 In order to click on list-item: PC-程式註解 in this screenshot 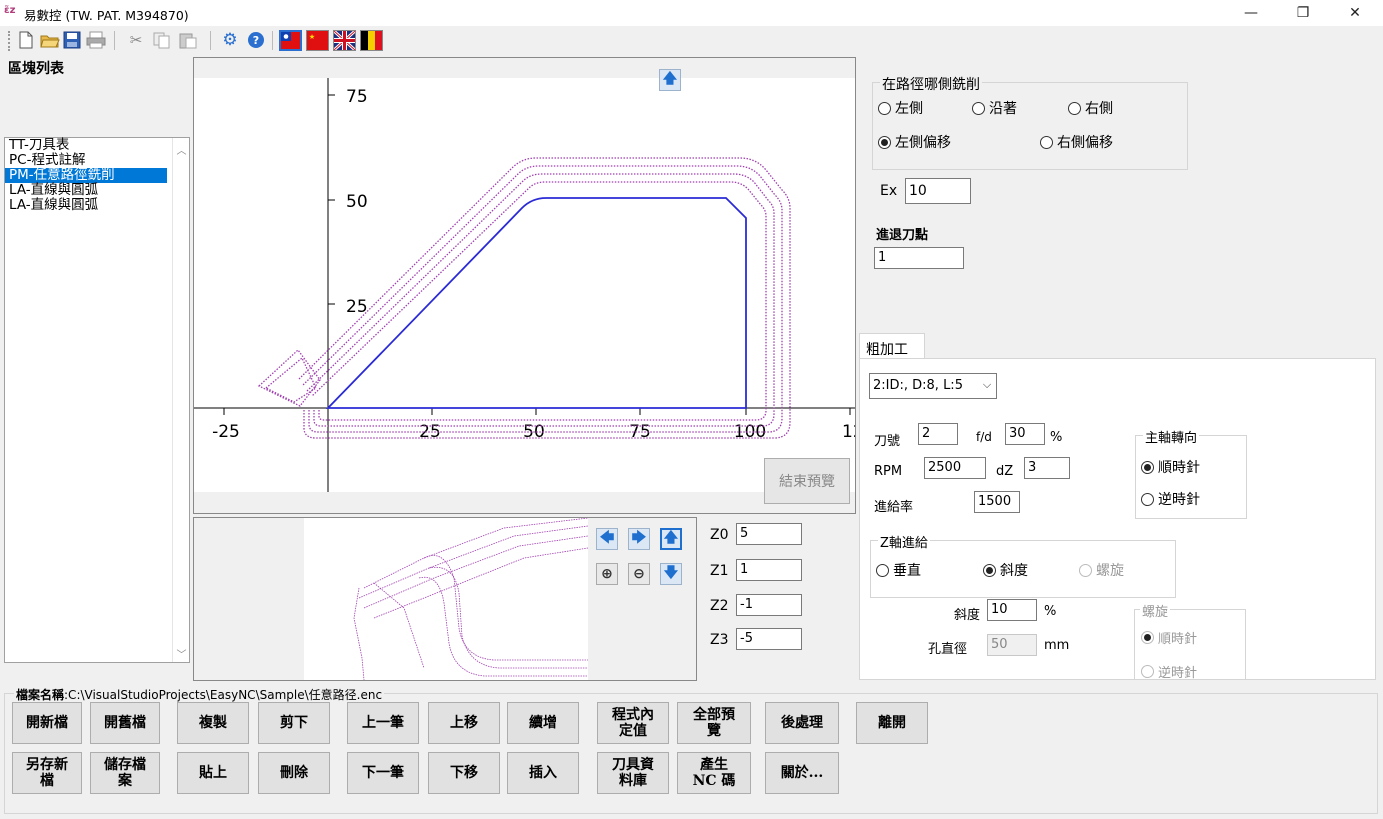, I will do `click(97, 160)`.